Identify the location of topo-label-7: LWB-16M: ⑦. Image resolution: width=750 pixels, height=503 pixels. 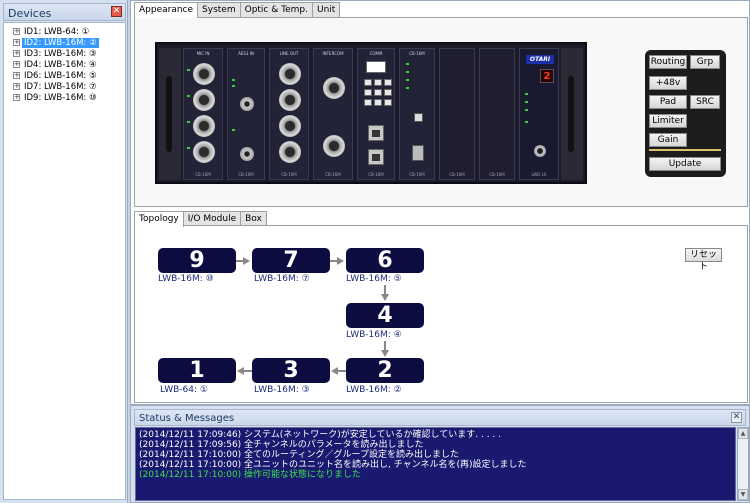
(282, 279).